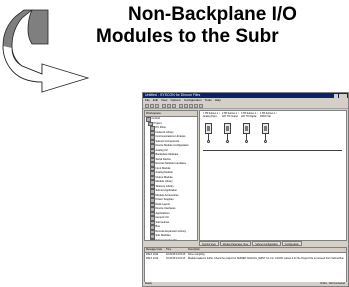 This screenshot has width=349, height=287. What do you see at coordinates (212, 14) in the screenshot?
I see `slide-title-line-1: Non-Backplane I/O` at bounding box center [212, 14].